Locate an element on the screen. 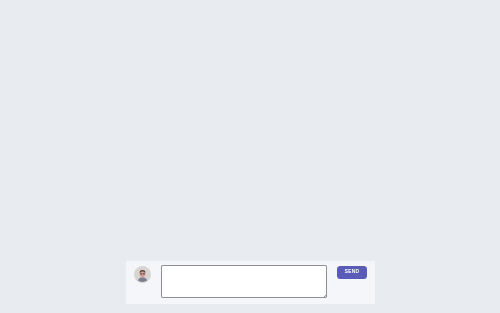 Image resolution: width=500 pixels, height=313 pixels. user-avatar is located at coordinates (142, 274).